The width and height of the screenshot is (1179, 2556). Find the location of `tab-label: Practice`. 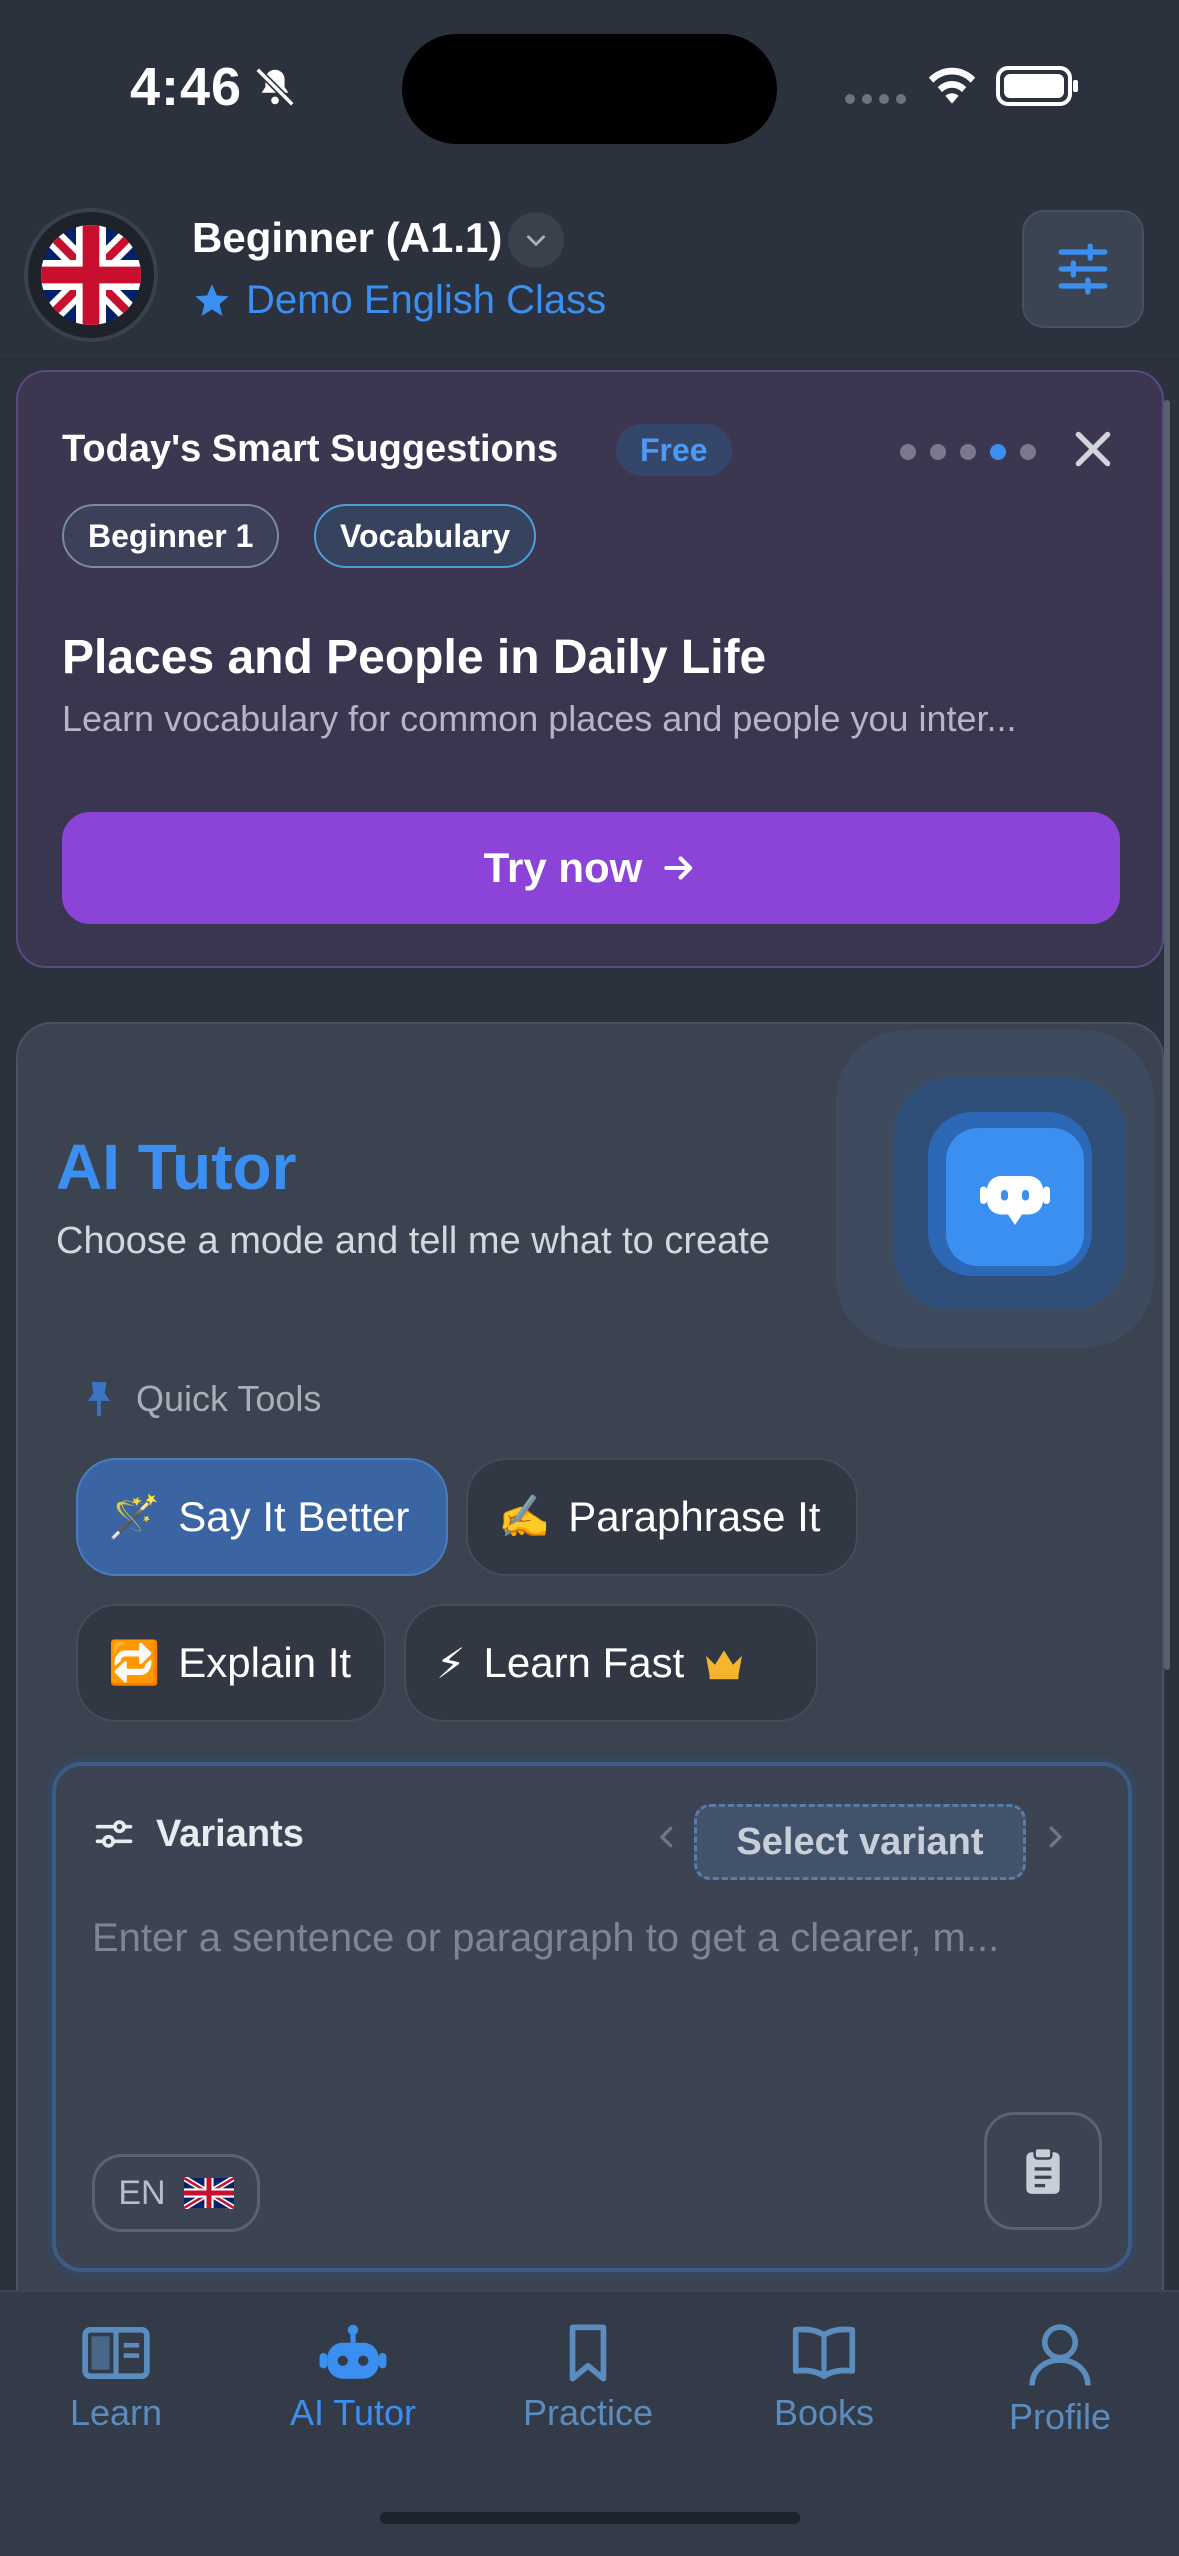

tab-label: Practice is located at coordinates (588, 2412).